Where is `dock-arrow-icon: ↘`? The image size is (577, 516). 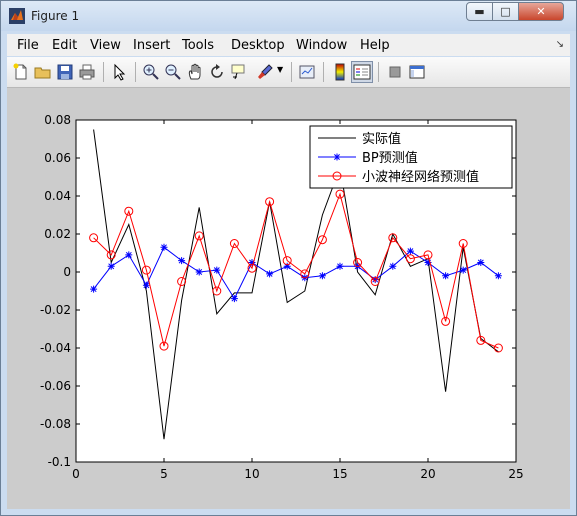
dock-arrow-icon: ↘ is located at coordinates (560, 44).